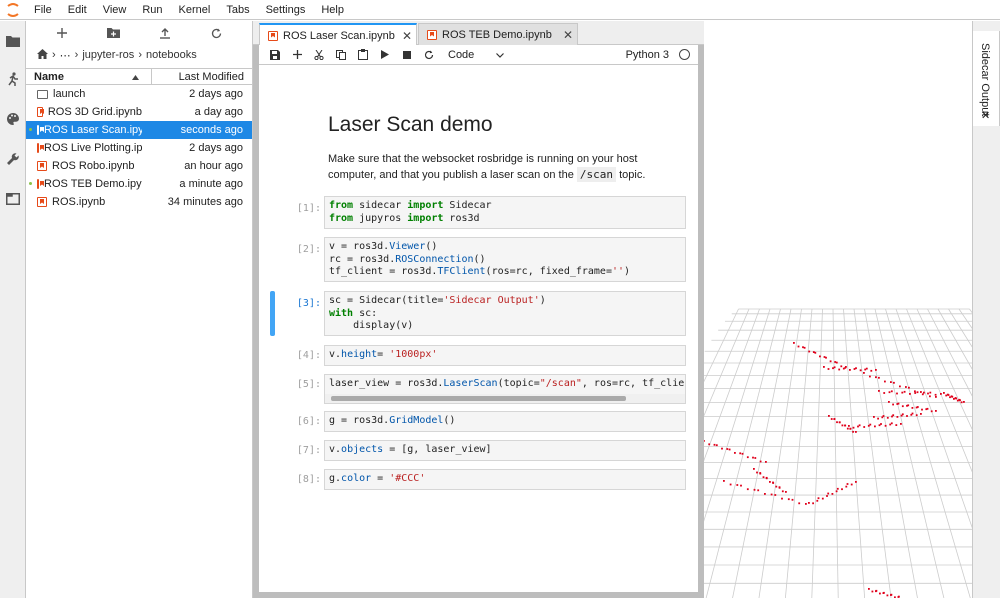 The image size is (1000, 598). Describe the element at coordinates (986, 78) in the screenshot. I see `tab-sidecar-output: Sidecar Output ✕` at that location.